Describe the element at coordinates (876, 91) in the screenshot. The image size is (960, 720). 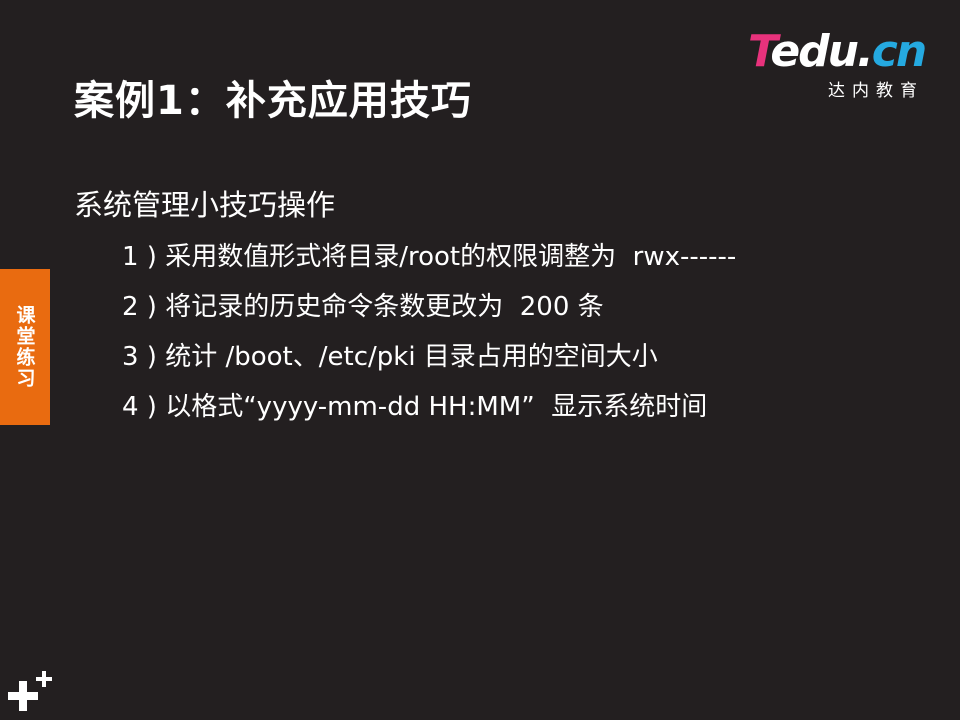
I see `logo-subtitle: 达内教育` at that location.